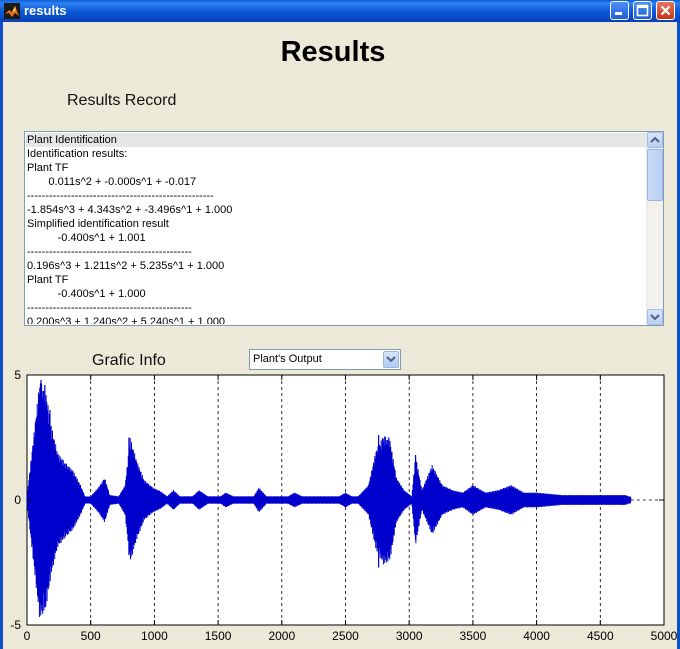 This screenshot has height=649, width=680. Describe the element at coordinates (154, 634) in the screenshot. I see `x-tick-label: 1000` at that location.